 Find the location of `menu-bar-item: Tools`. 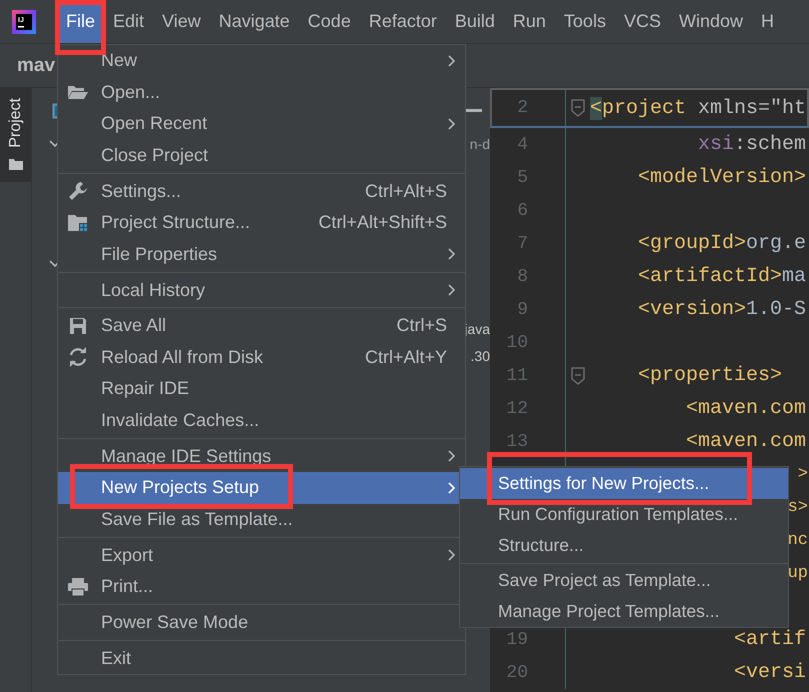

menu-bar-item: Tools is located at coordinates (584, 21).